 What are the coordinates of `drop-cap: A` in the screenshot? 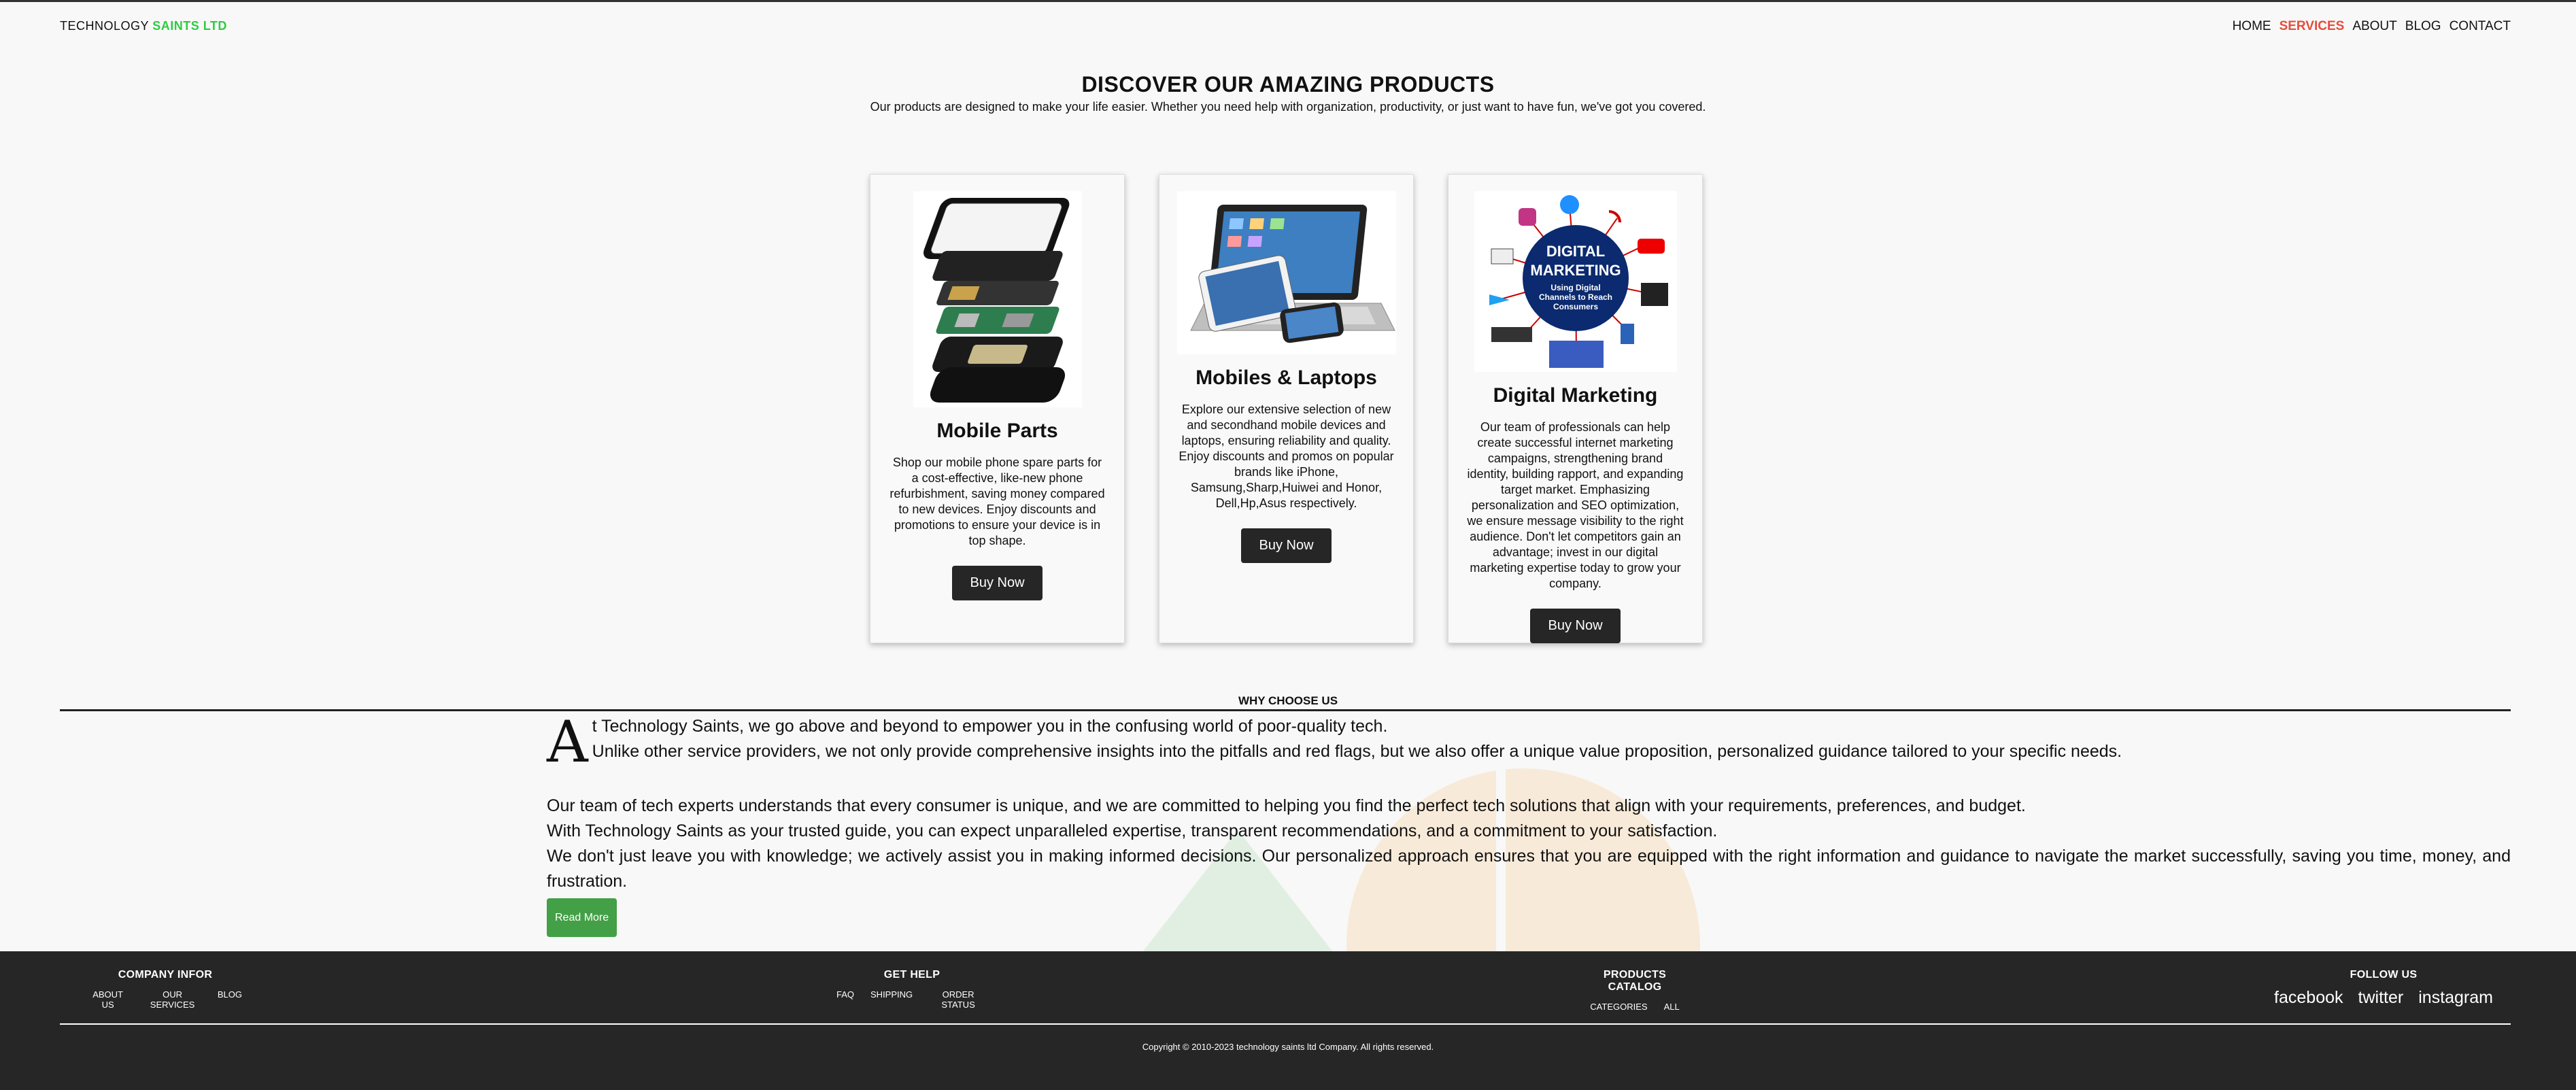 It's located at (567, 742).